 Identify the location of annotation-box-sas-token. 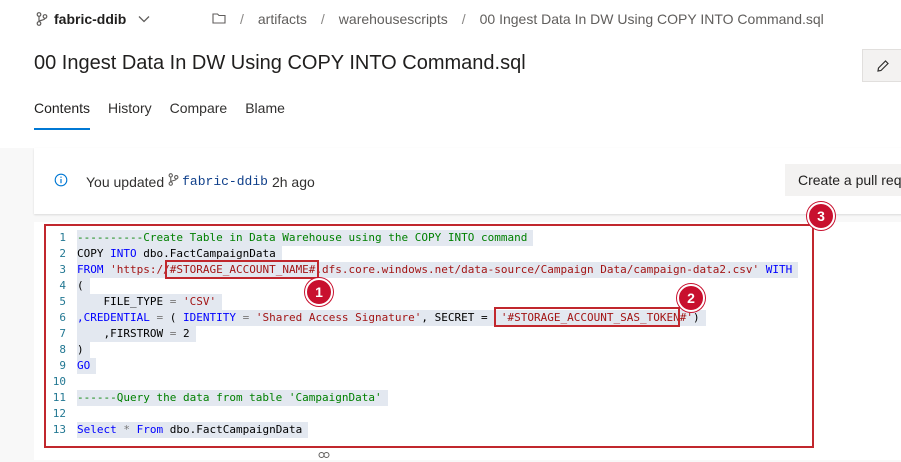
(587, 317).